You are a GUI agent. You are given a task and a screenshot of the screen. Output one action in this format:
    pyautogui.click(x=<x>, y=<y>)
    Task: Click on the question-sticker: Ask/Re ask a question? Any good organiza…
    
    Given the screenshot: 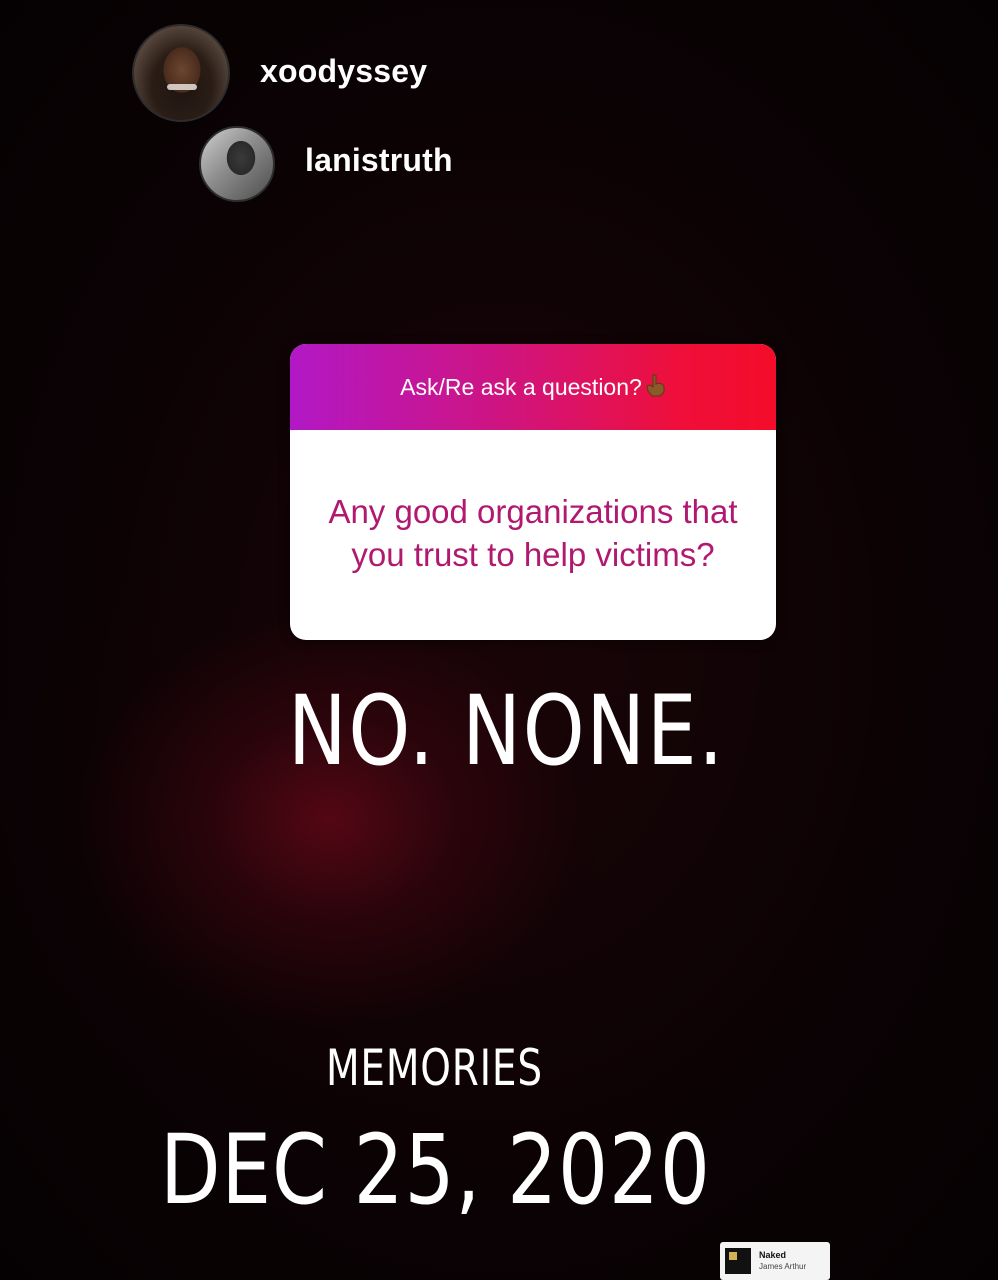 What is the action you would take?
    pyautogui.click(x=533, y=492)
    